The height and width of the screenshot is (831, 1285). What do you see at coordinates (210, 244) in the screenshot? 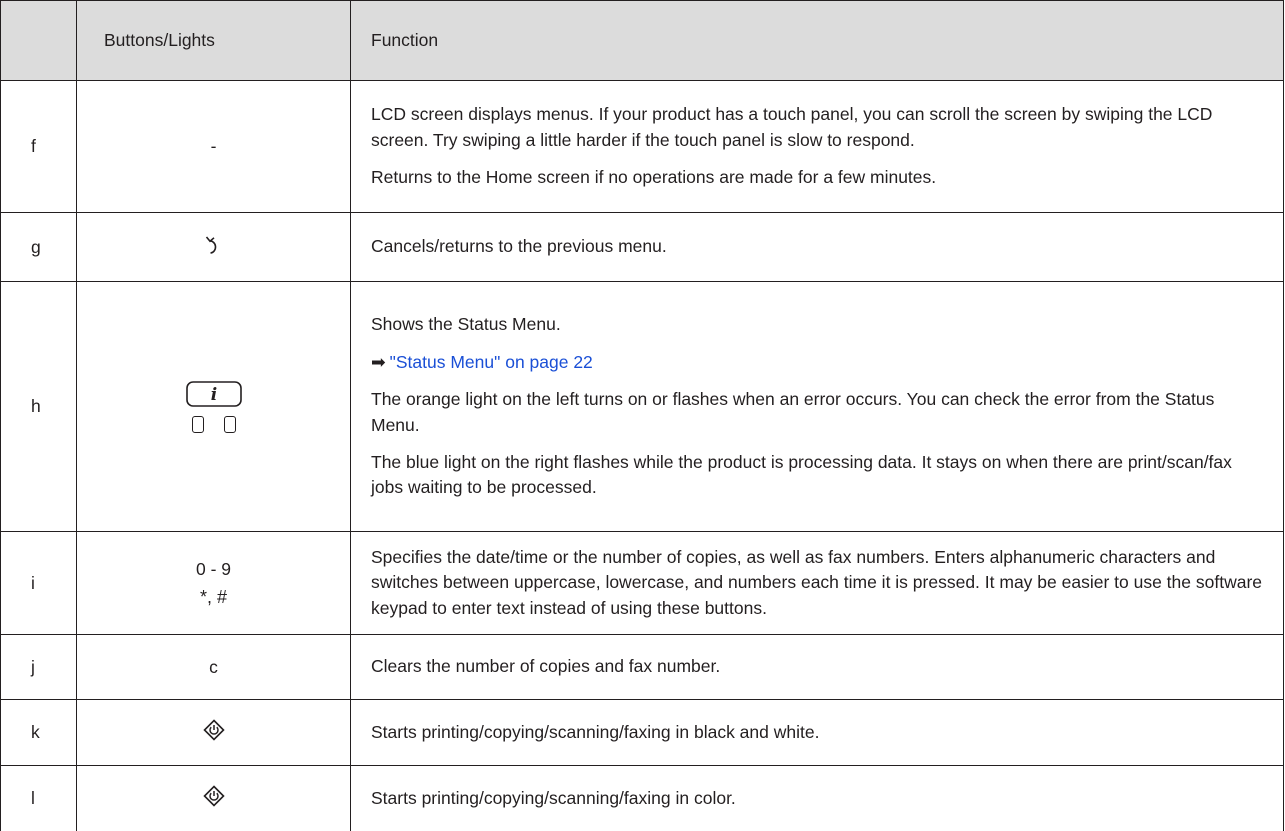
I see `back-arrow-icon` at bounding box center [210, 244].